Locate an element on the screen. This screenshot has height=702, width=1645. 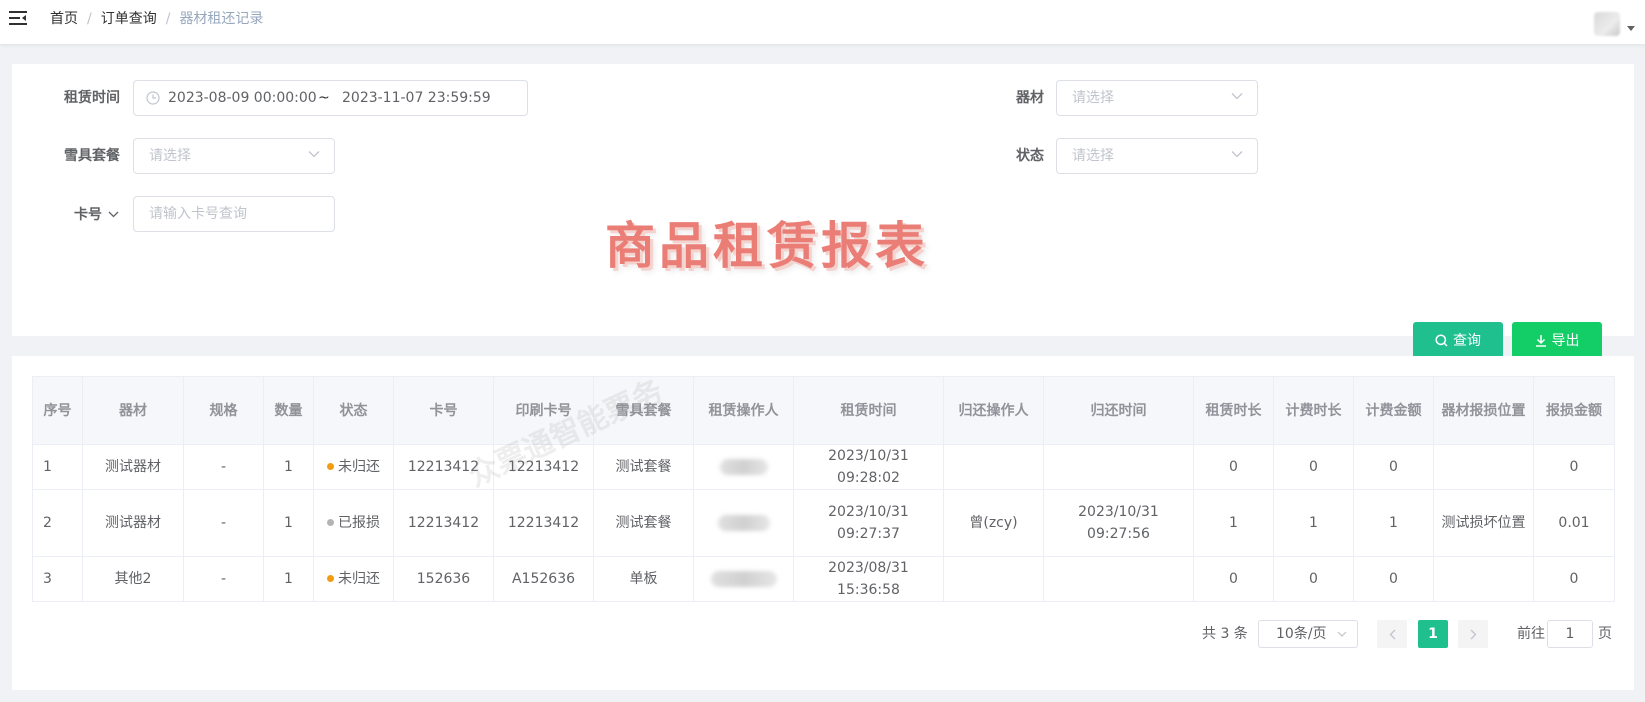
chevron-left-icon is located at coordinates (1392, 634).